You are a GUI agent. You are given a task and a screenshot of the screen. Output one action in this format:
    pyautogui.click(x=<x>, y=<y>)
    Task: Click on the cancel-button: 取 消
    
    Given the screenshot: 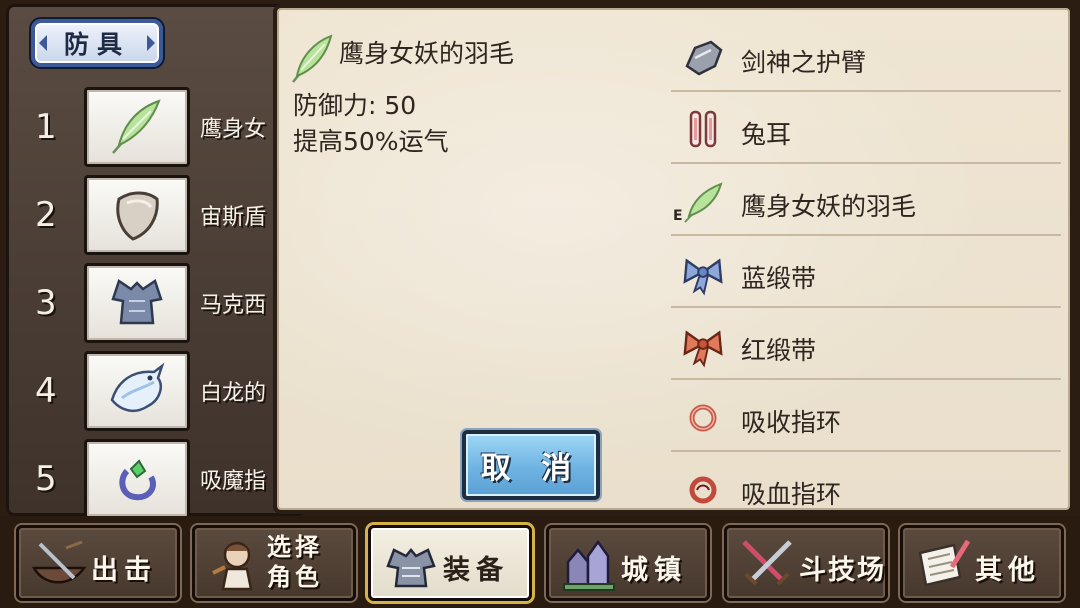 What is the action you would take?
    pyautogui.click(x=531, y=465)
    